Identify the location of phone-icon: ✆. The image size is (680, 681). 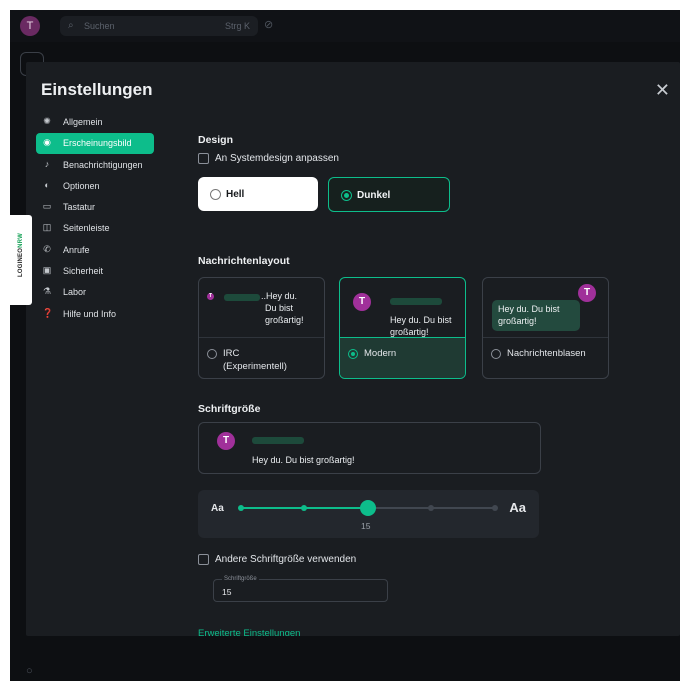
(47, 248).